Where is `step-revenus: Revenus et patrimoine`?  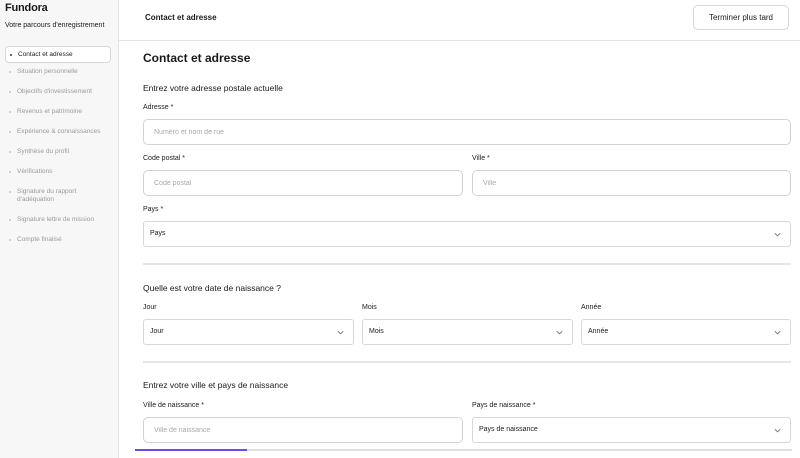
step-revenus: Revenus et patrimoine is located at coordinates (58, 112).